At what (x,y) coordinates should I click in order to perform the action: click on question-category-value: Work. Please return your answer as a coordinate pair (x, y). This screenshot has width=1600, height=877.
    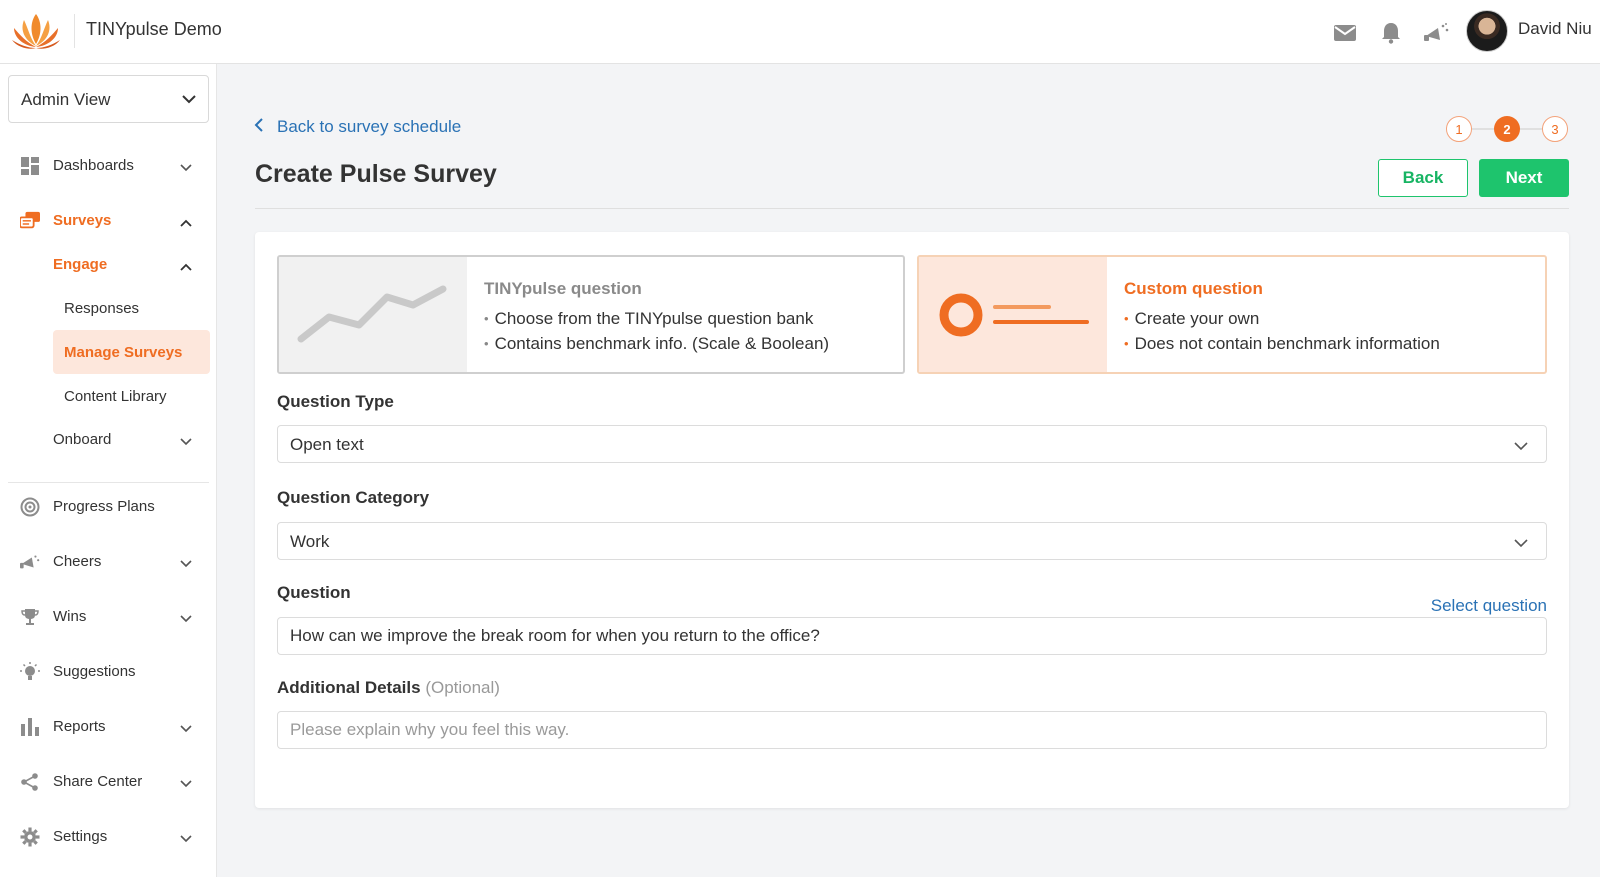
    Looking at the image, I should click on (310, 541).